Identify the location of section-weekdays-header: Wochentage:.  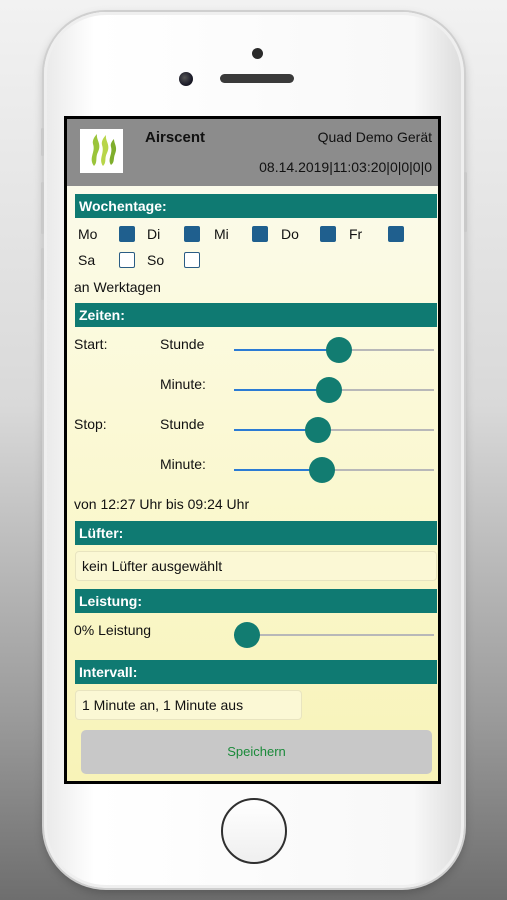
(256, 206).